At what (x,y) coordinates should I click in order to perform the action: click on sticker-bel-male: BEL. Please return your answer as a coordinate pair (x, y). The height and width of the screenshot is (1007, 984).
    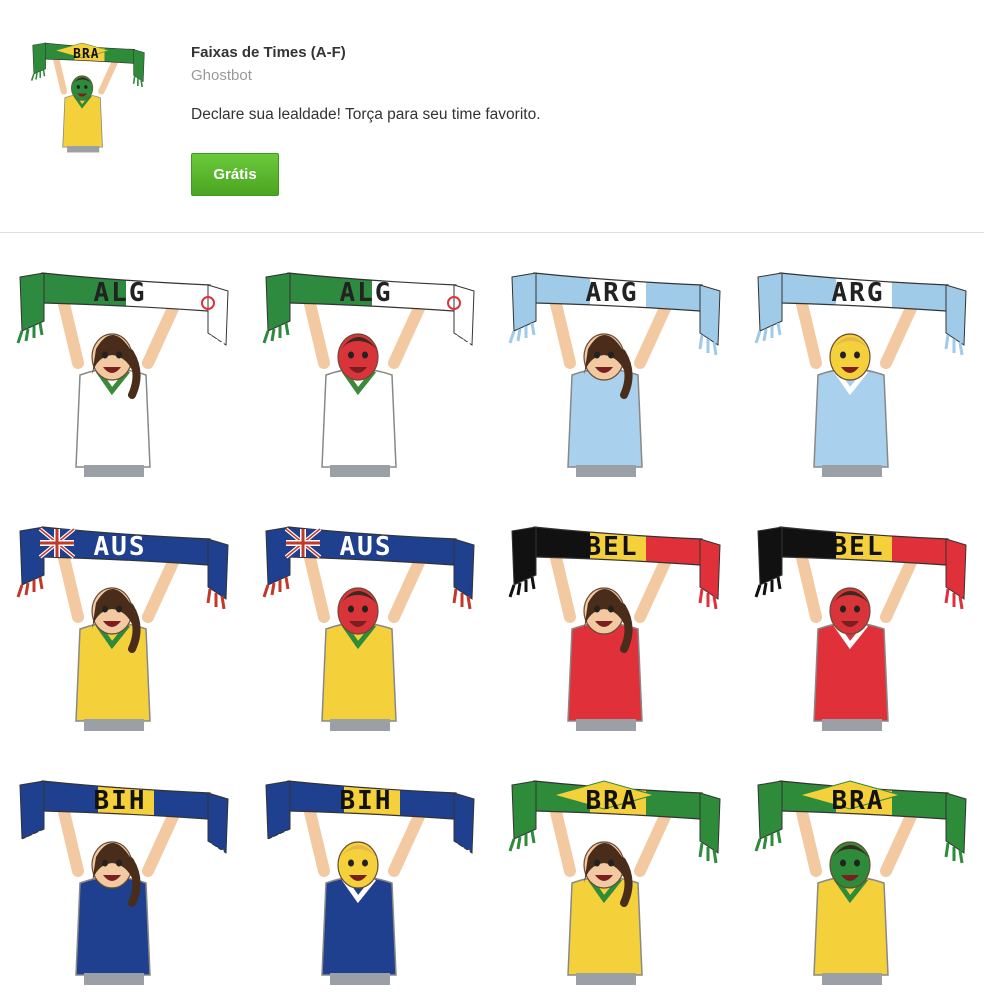
    Looking at the image, I should click on (861, 626).